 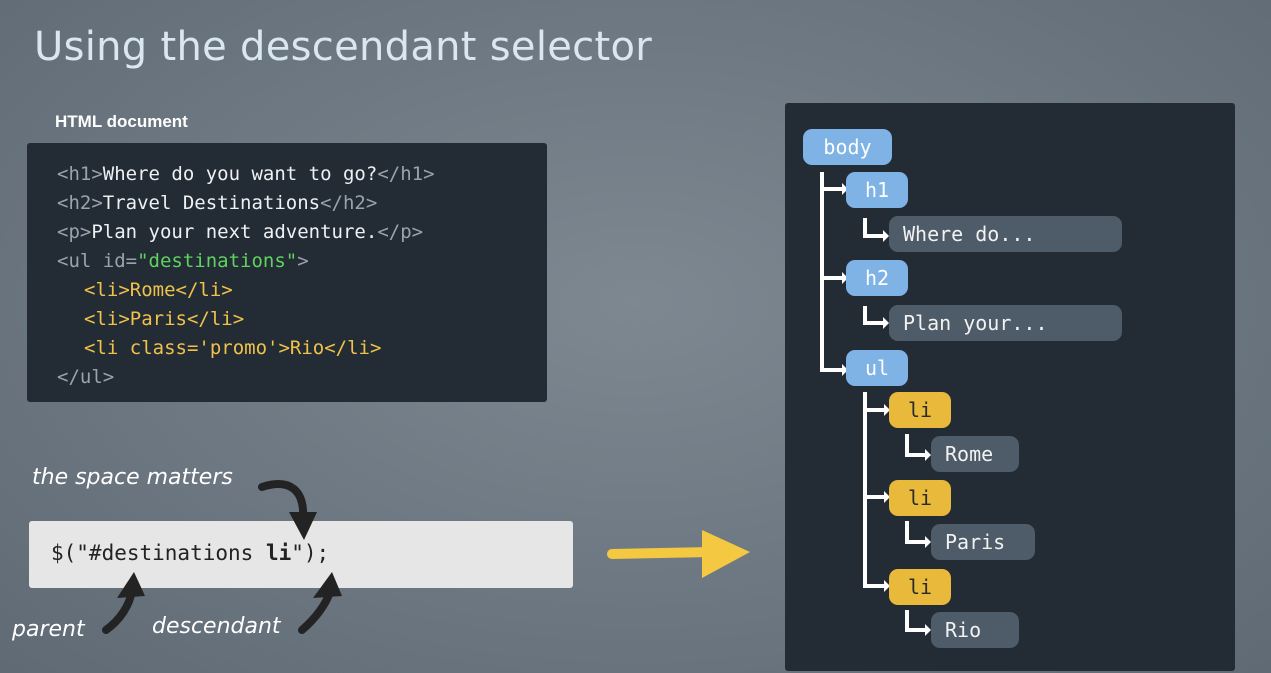 What do you see at coordinates (131, 585) in the screenshot?
I see `parent-arrowhead-icon` at bounding box center [131, 585].